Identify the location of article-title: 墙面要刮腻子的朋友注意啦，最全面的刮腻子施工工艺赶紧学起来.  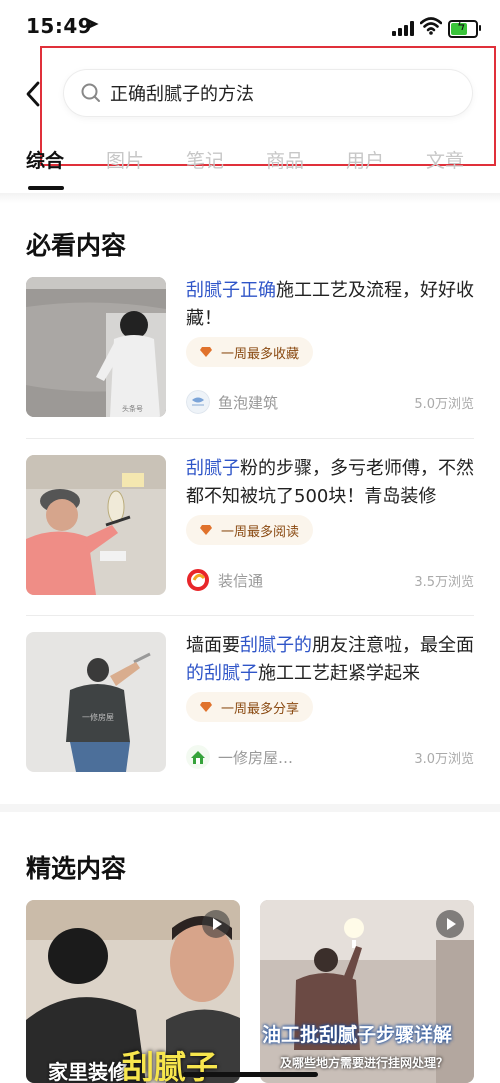
(331, 660).